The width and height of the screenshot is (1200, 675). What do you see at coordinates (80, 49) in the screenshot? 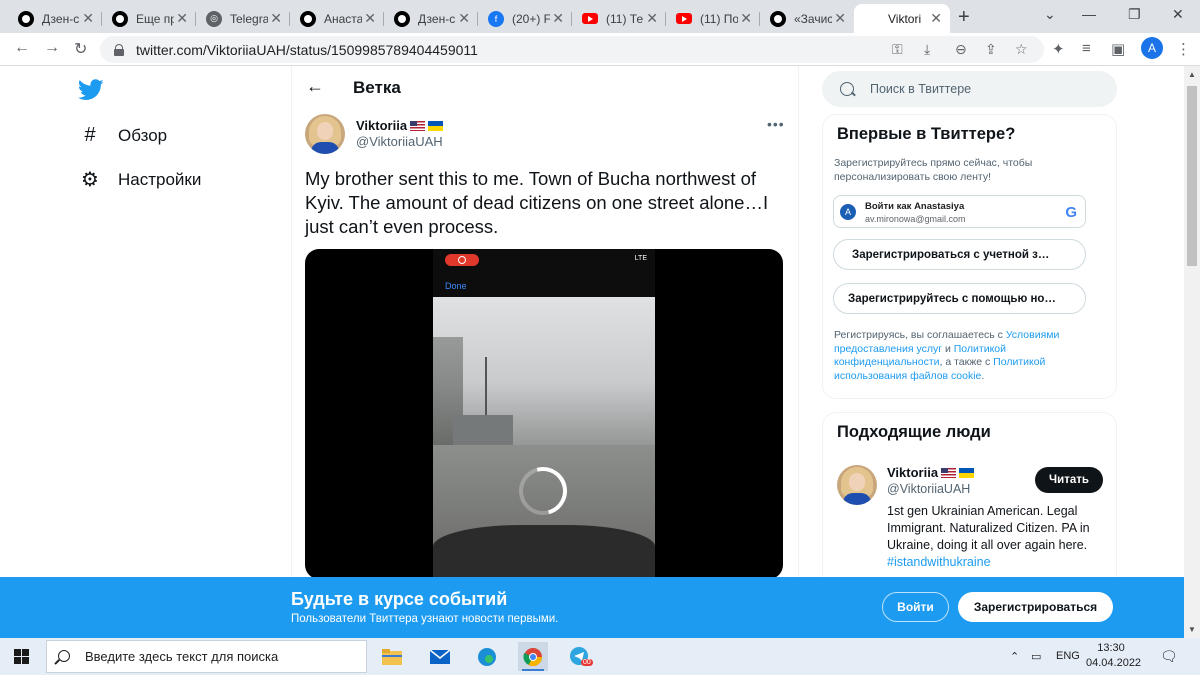
I see `reload-icon: ↻` at bounding box center [80, 49].